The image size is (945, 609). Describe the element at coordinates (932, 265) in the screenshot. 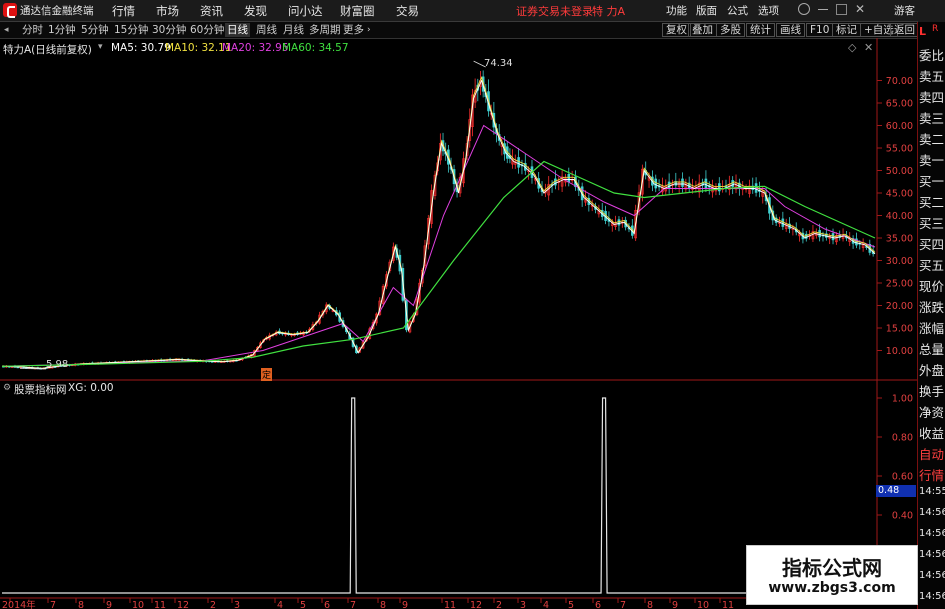

I see `panel-row: 买五` at that location.